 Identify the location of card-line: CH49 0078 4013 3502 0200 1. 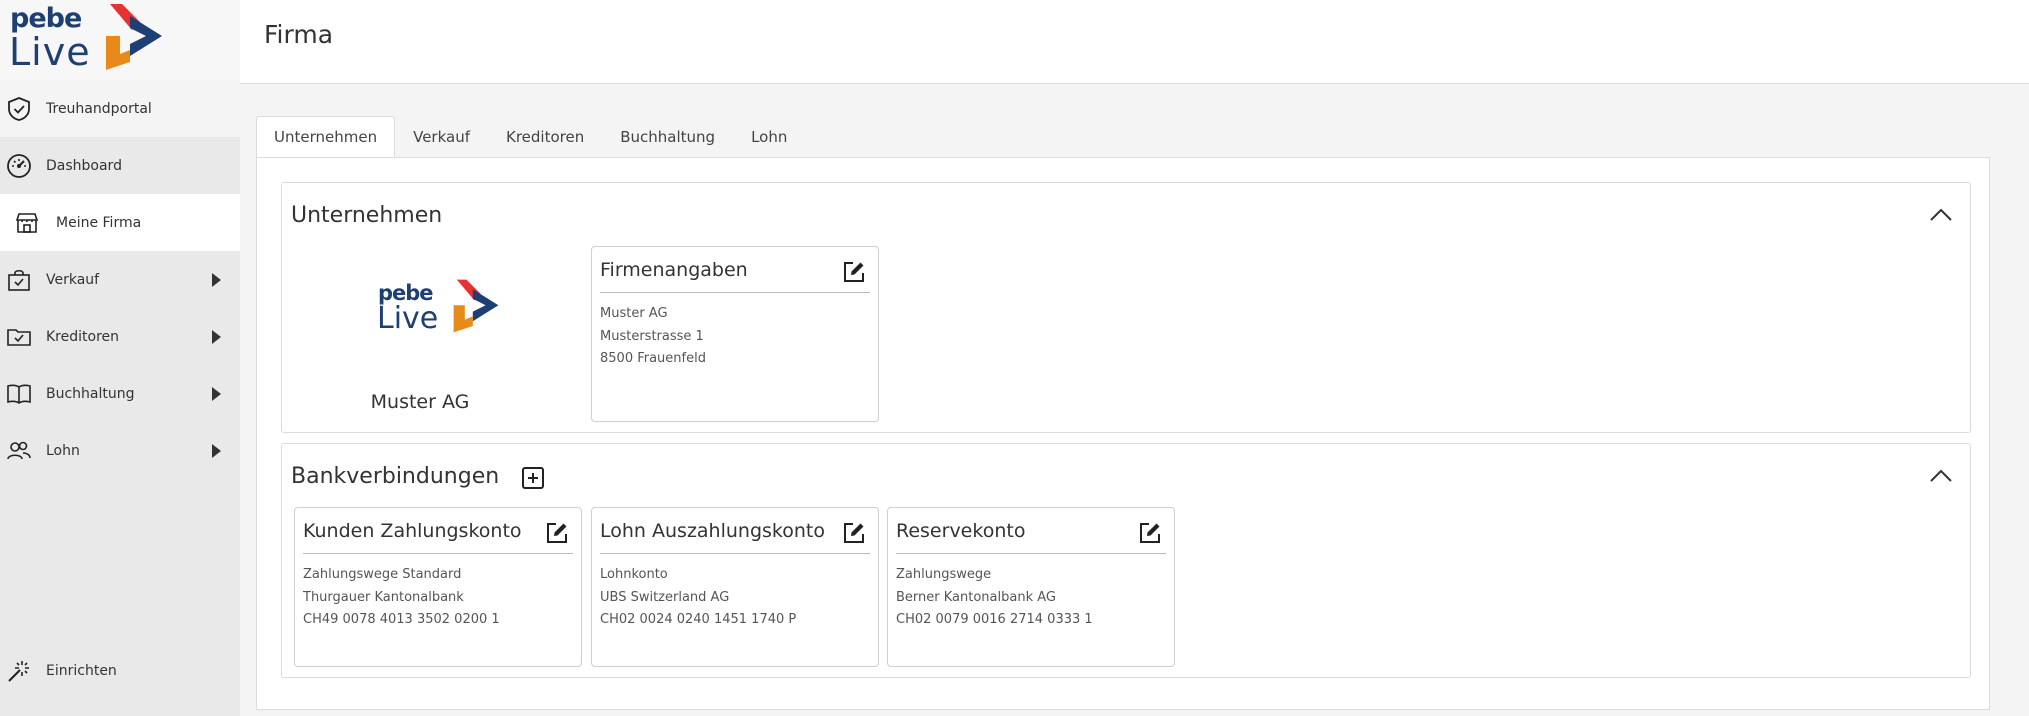
(401, 619).